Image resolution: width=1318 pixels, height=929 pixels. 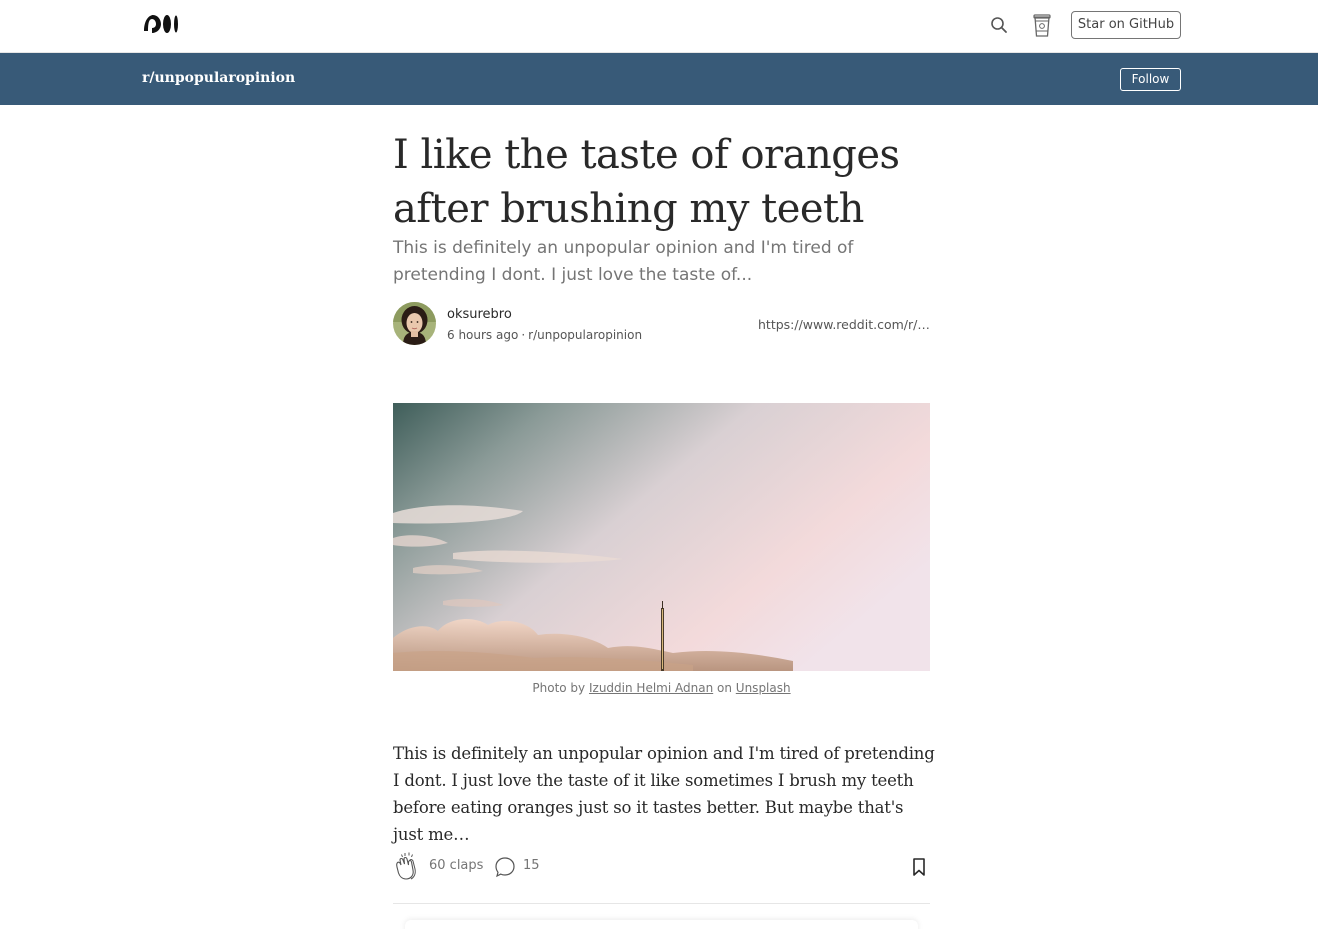 What do you see at coordinates (1042, 25) in the screenshot?
I see `coffee-cup-icon` at bounding box center [1042, 25].